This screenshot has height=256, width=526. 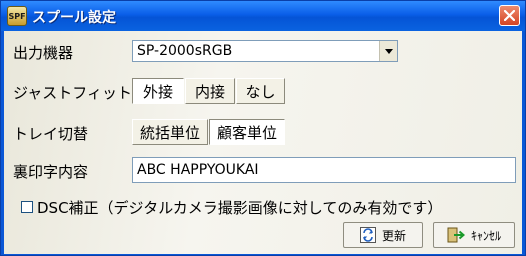 I want to click on backprint-field, so click(x=324, y=170).